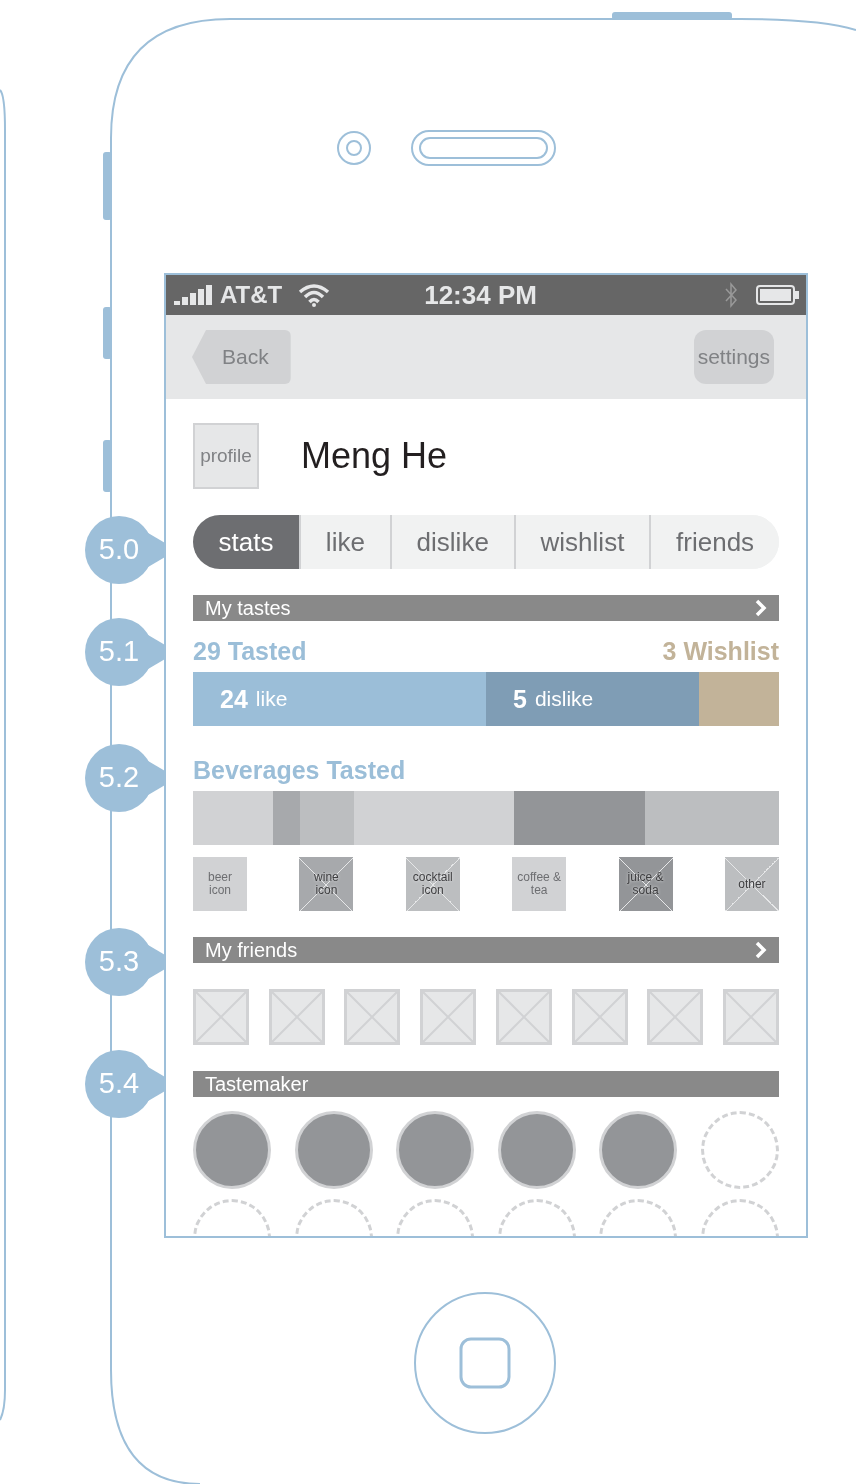 The width and height of the screenshot is (856, 1484). What do you see at coordinates (220, 884) in the screenshot?
I see `beverage-icon-placeholder: beer icon` at bounding box center [220, 884].